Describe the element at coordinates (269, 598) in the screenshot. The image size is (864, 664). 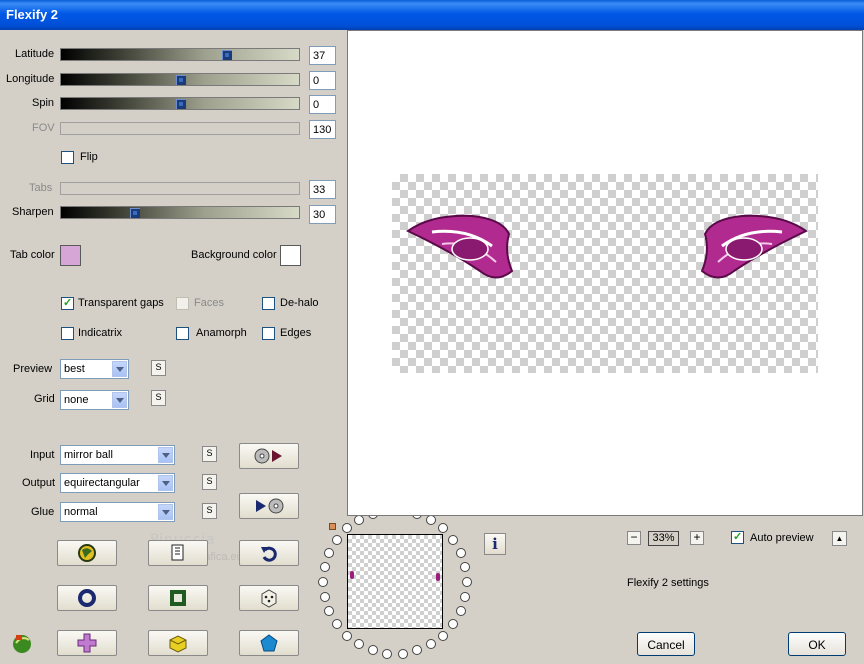
I see `dice-button` at that location.